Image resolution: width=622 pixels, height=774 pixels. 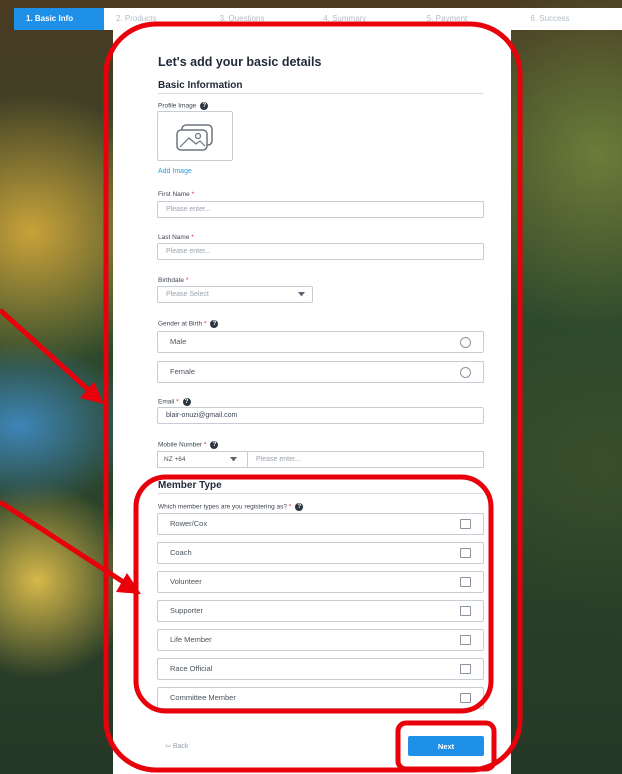 I want to click on next-button: Next, so click(x=446, y=746).